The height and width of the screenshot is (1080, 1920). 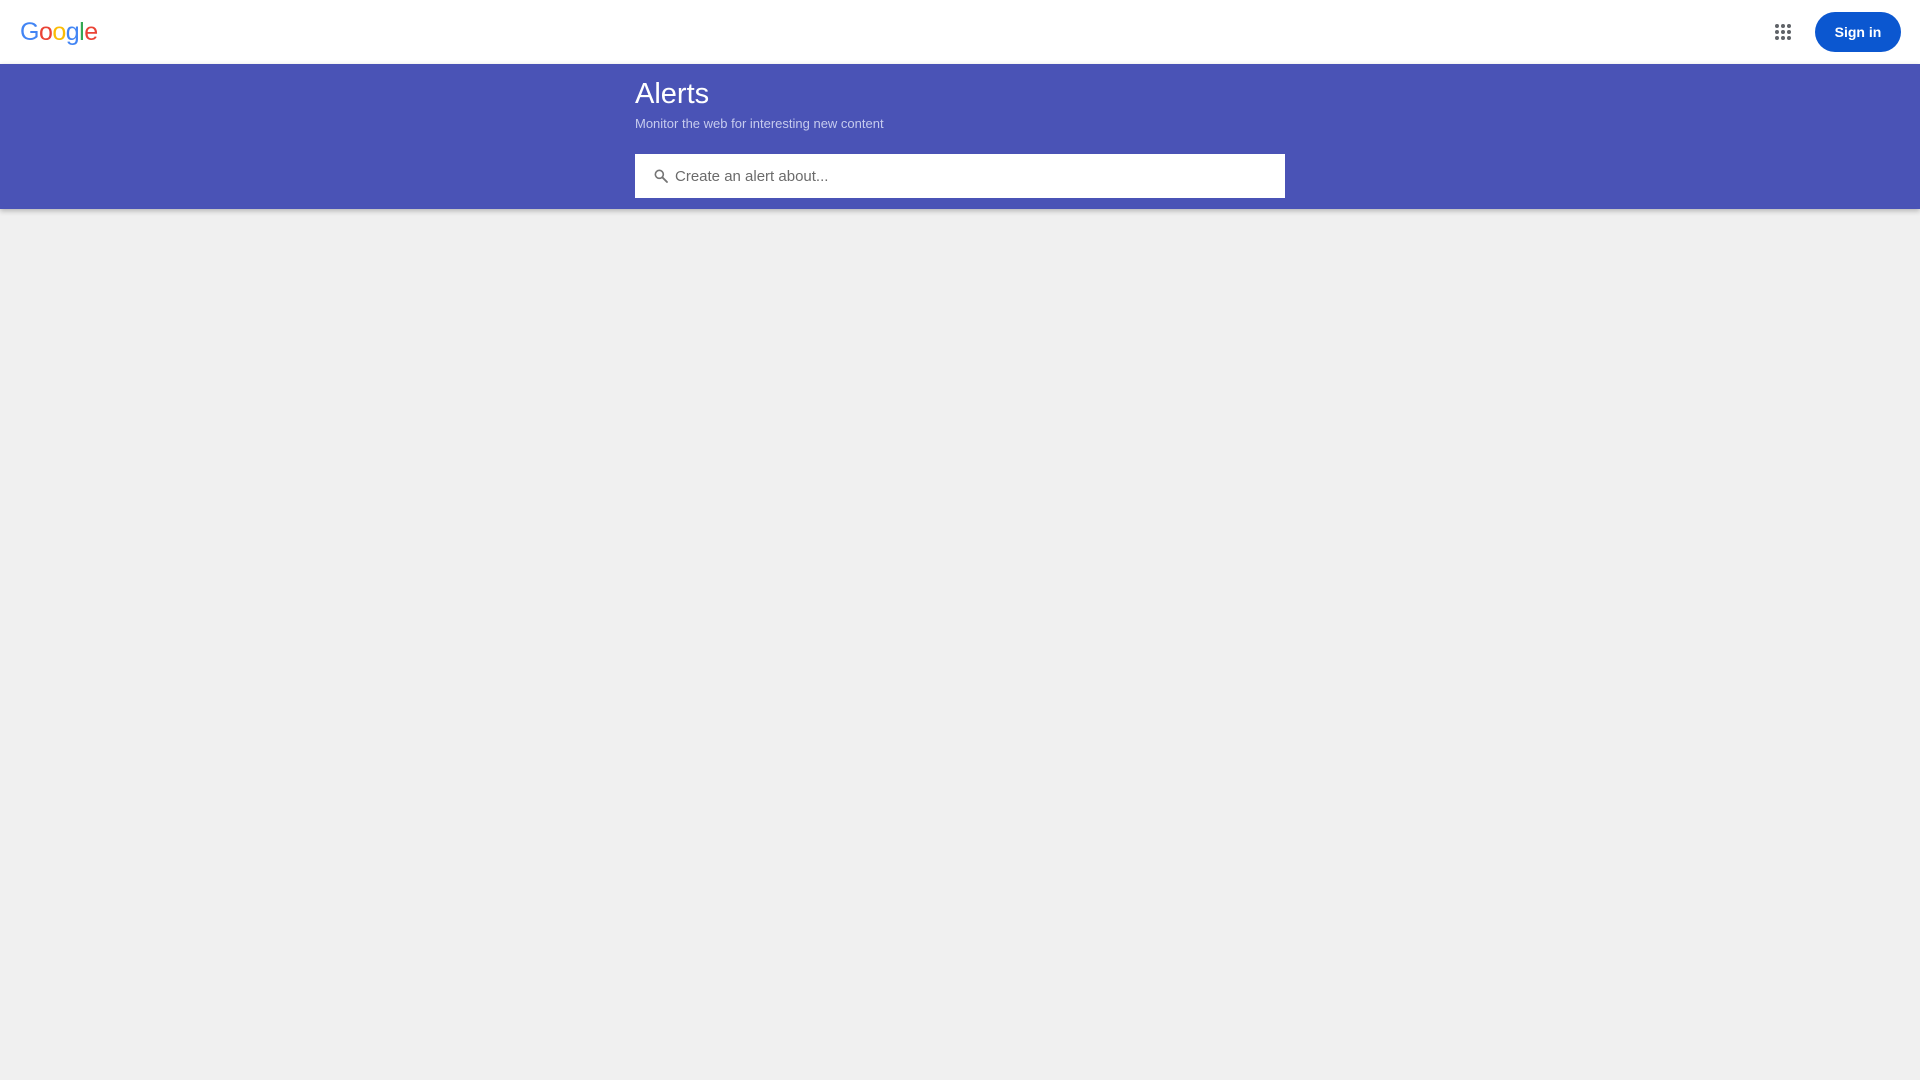 I want to click on google-logo: Google, so click(x=59, y=32).